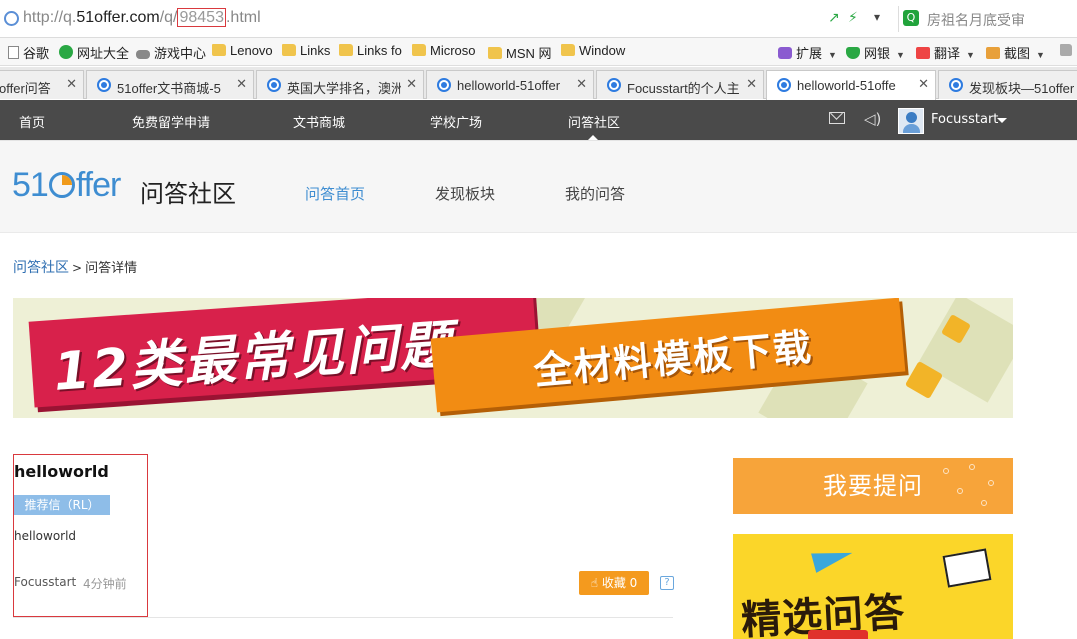  I want to click on toolbar-extensions: 扩展 ▼, so click(807, 52).